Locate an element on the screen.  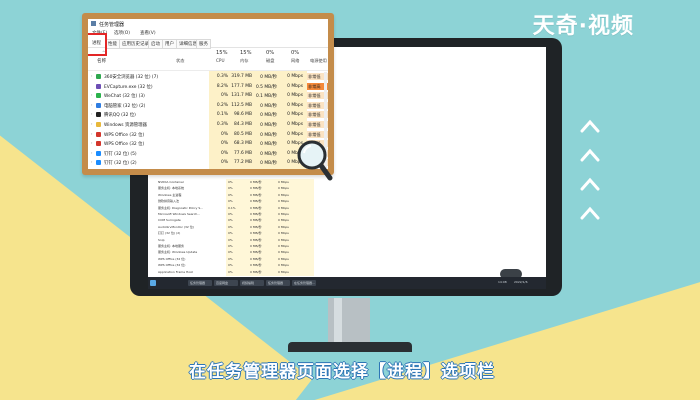
header-power: 电源使用 is located at coordinates (318, 61).